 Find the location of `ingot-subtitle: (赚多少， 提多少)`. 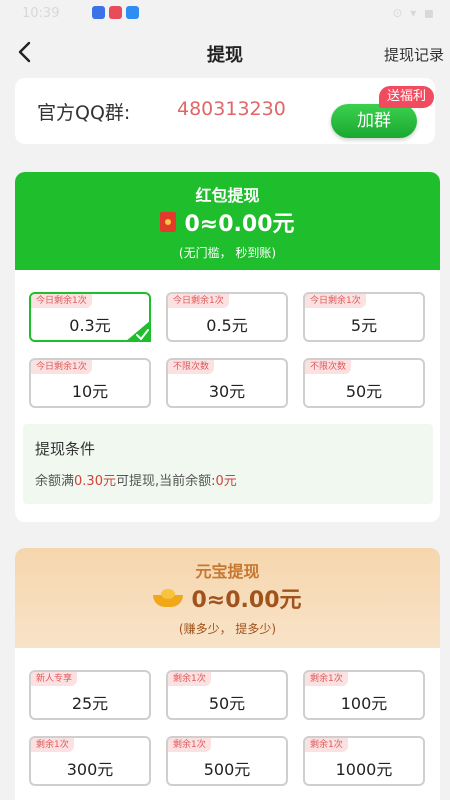

ingot-subtitle: (赚多少， 提多少) is located at coordinates (227, 629).